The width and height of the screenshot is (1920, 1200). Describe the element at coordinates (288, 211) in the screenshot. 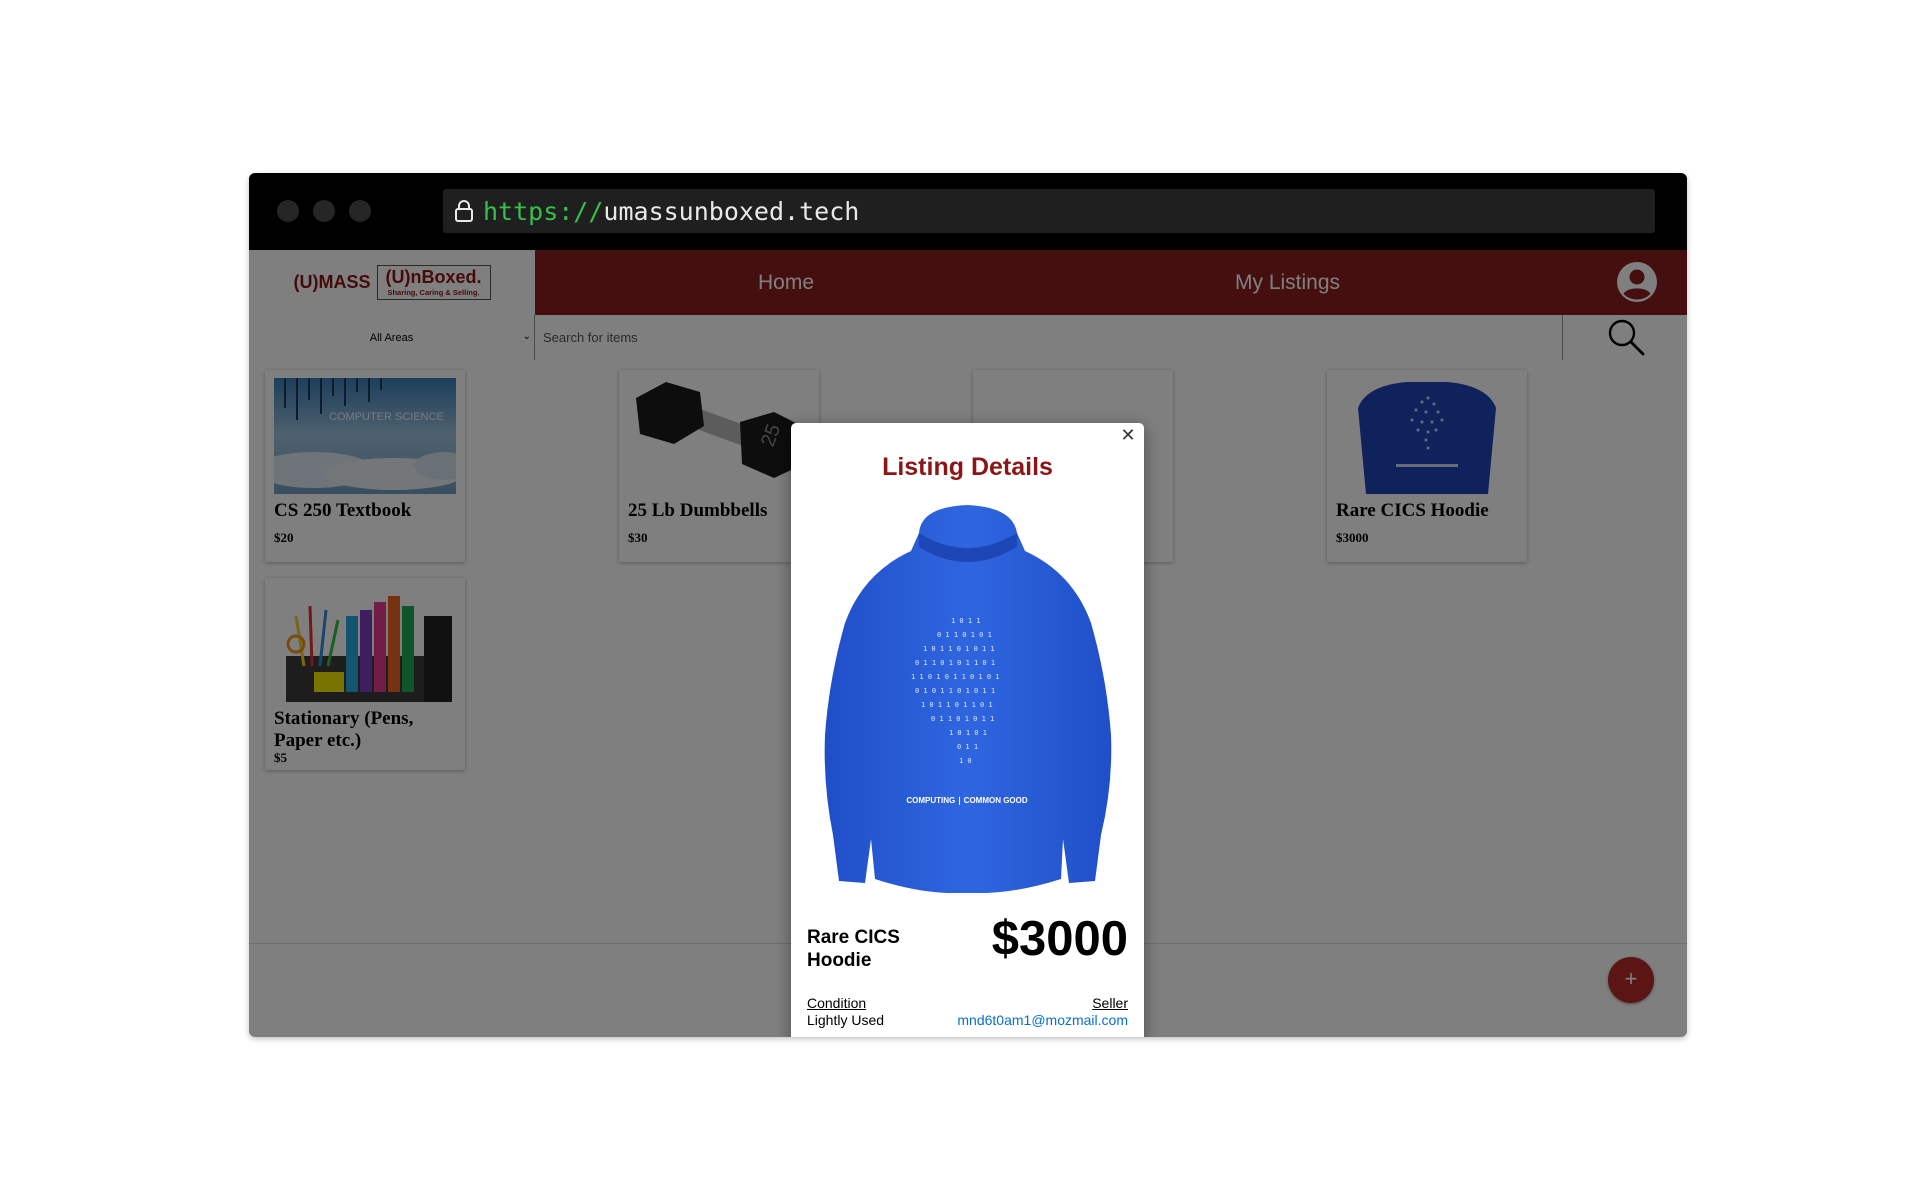

I see `window-close-dot` at that location.